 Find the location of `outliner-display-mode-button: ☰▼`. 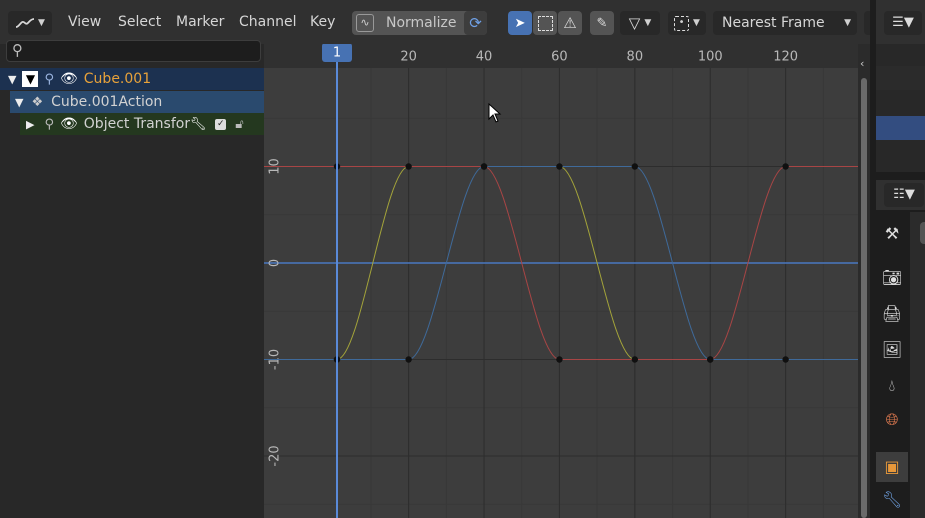

outliner-display-mode-button: ☰▼ is located at coordinates (903, 23).